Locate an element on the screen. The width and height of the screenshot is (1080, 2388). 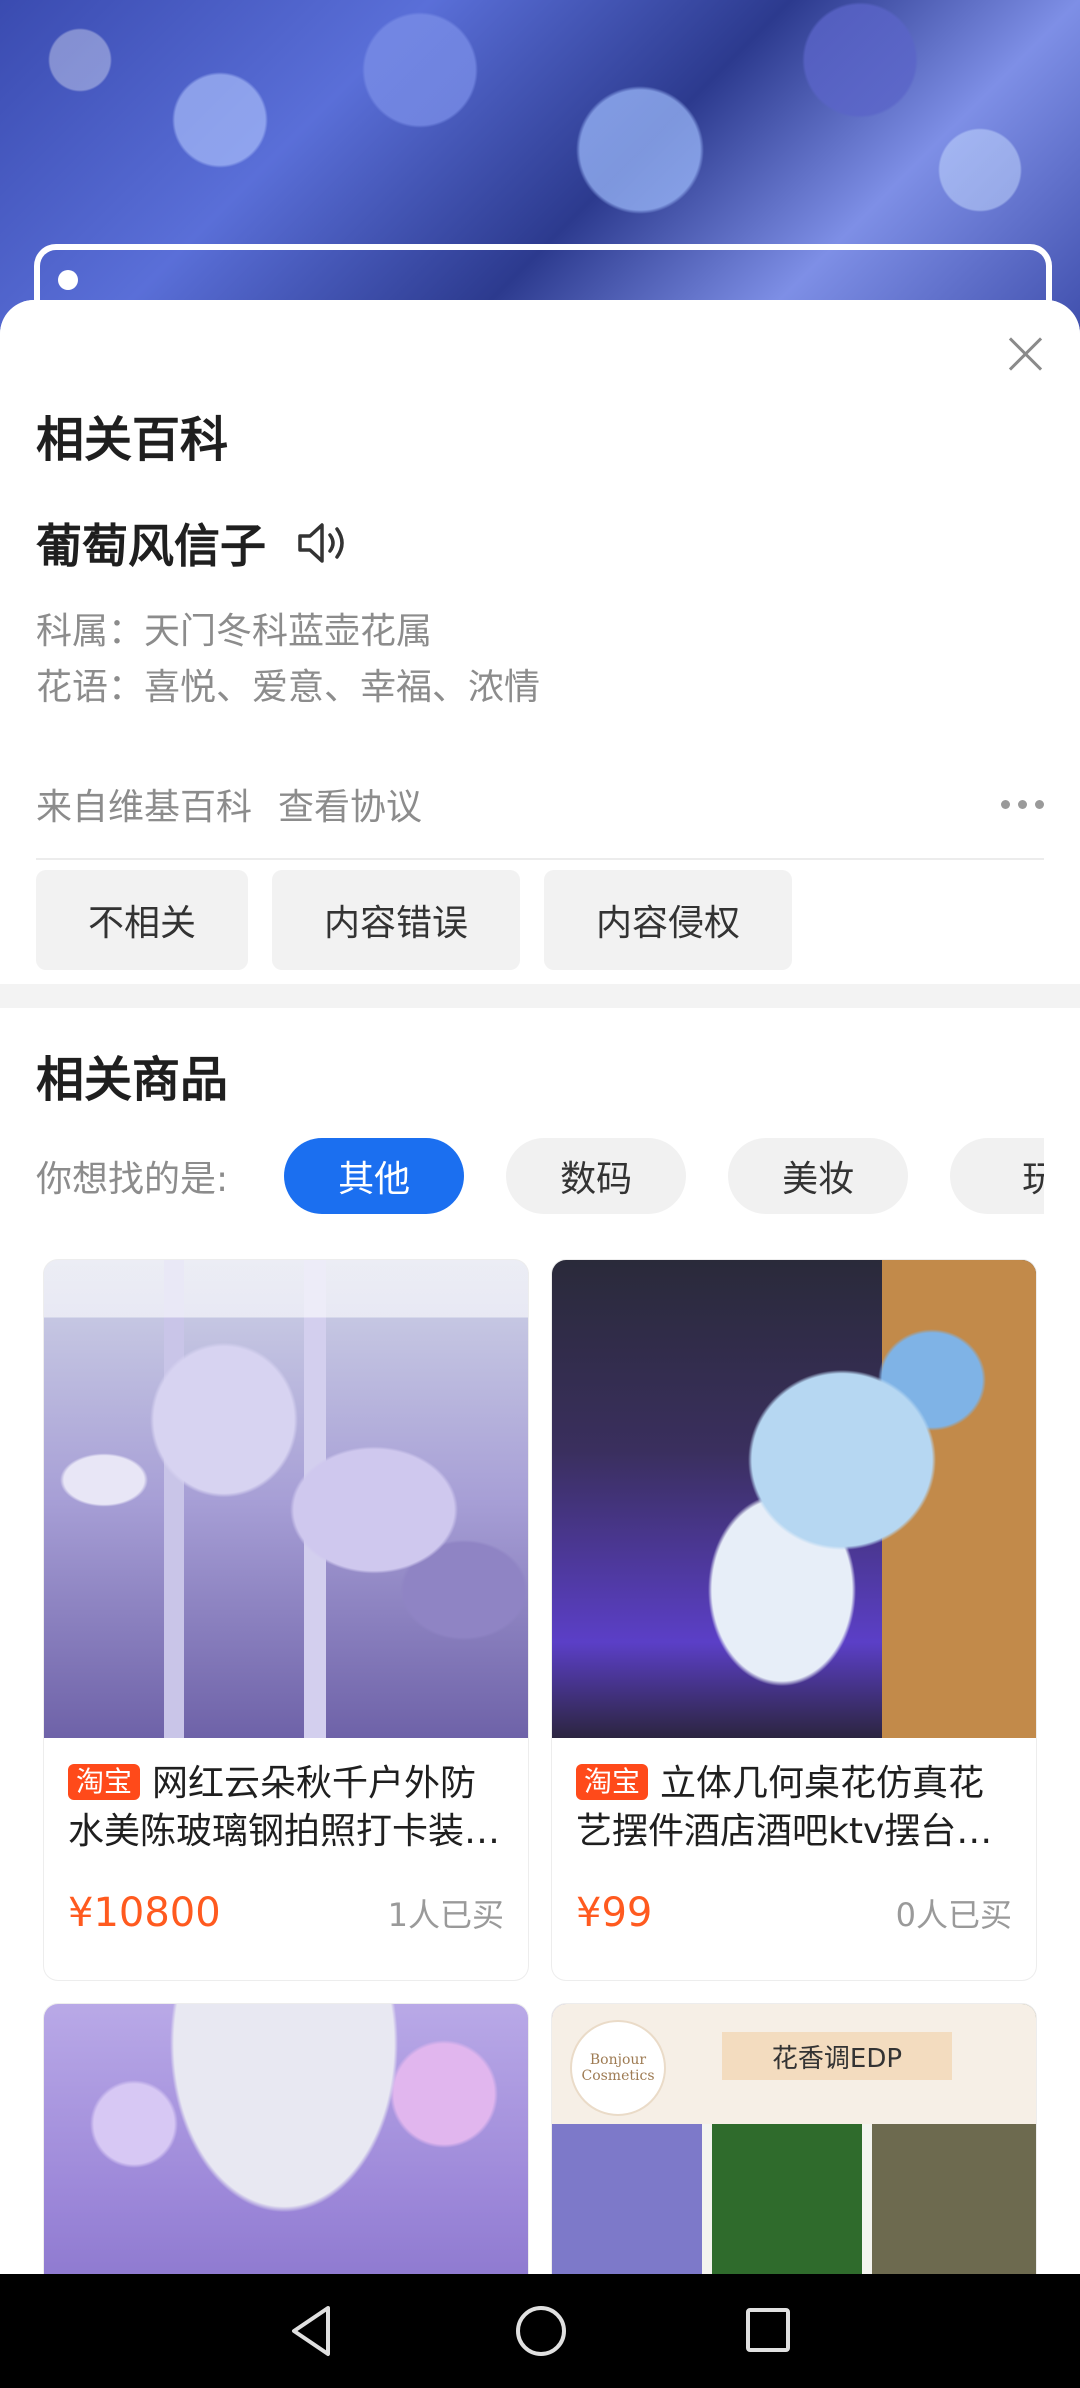
source-link: 来自维基百科 is located at coordinates (144, 804).